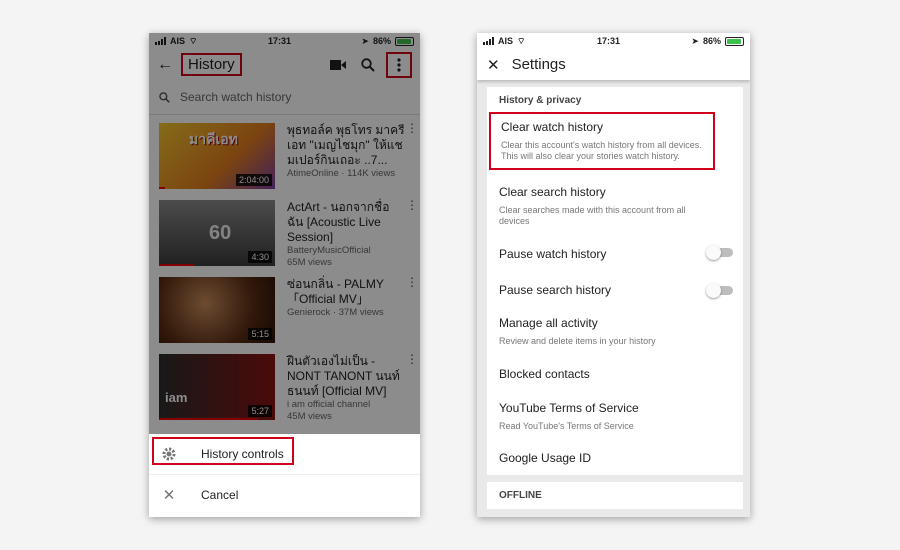 The image size is (900, 550). What do you see at coordinates (615, 253) in the screenshot?
I see `pause-watch-history-item: Pause watch history` at bounding box center [615, 253].